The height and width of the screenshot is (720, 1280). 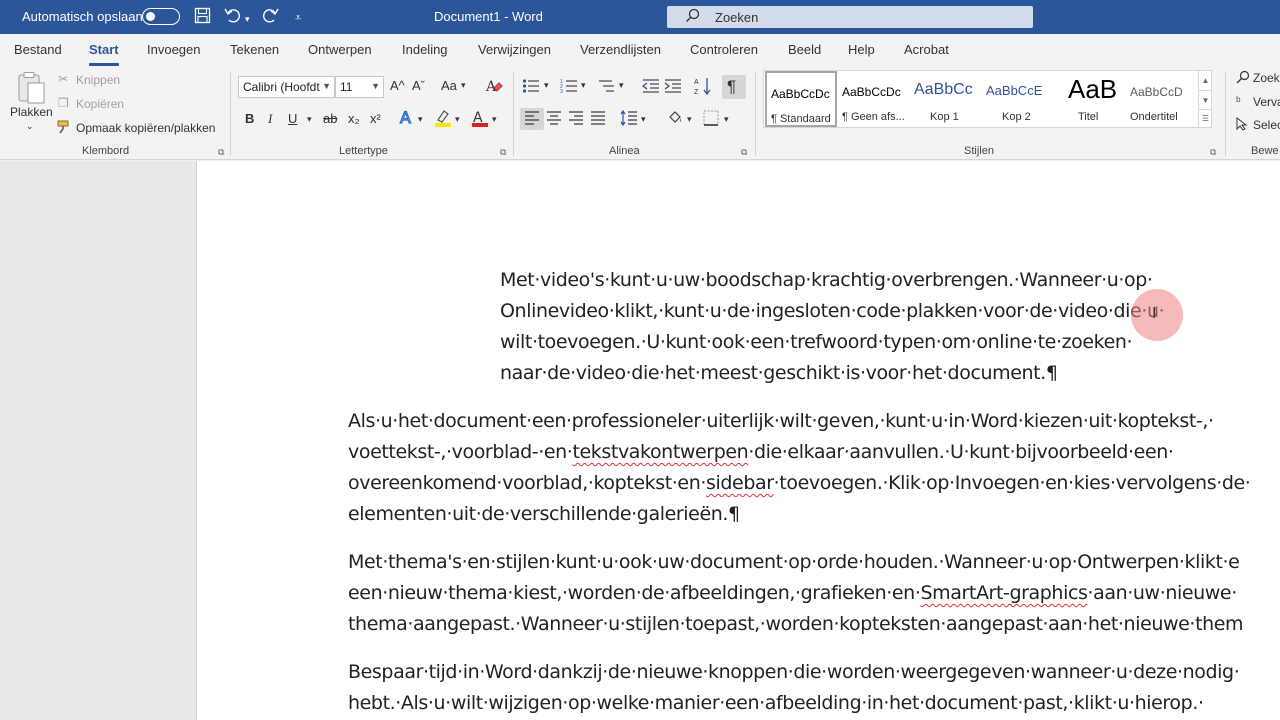 I want to click on tab-verzendlijsten: Verzendlijsten, so click(x=620, y=49).